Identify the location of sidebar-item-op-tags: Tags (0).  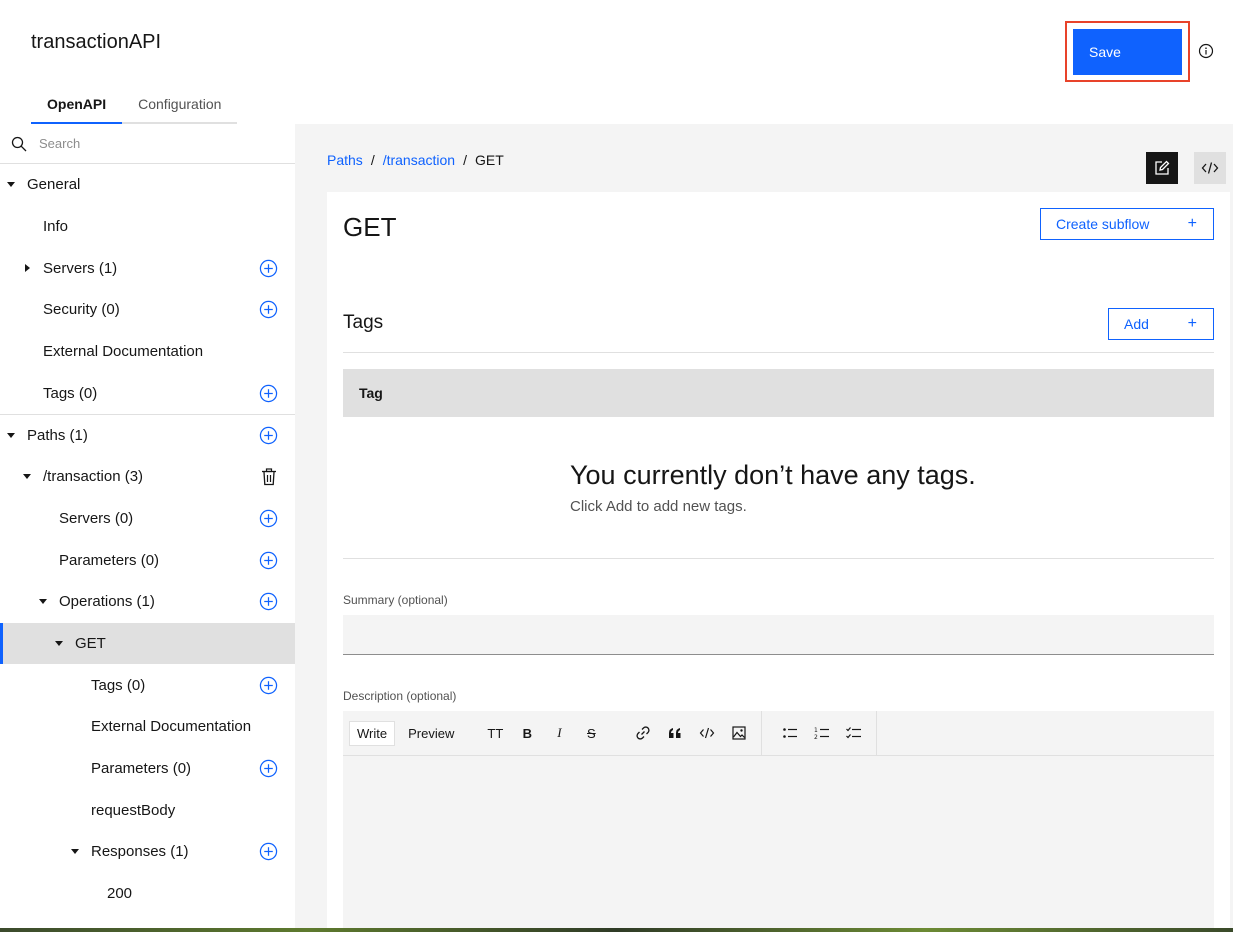
(147, 685).